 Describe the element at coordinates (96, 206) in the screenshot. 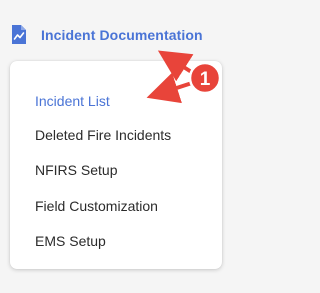

I see `menu-item-field-customization: Field Customization` at that location.